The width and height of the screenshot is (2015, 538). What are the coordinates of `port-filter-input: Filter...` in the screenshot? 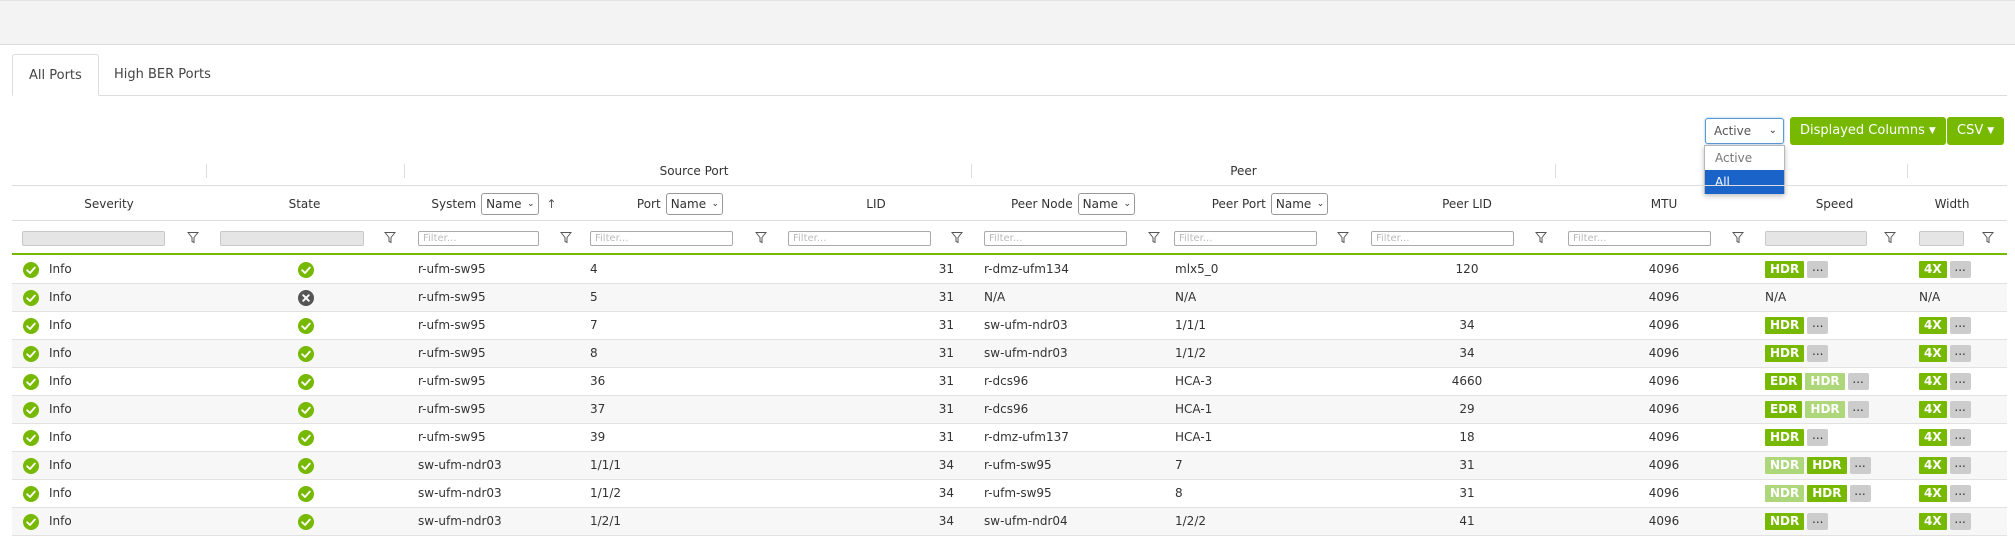 It's located at (661, 238).